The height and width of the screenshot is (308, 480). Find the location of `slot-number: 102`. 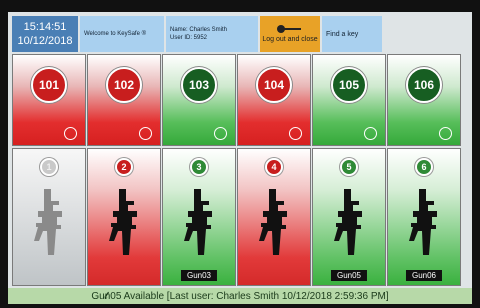

slot-number: 102 is located at coordinates (124, 85).